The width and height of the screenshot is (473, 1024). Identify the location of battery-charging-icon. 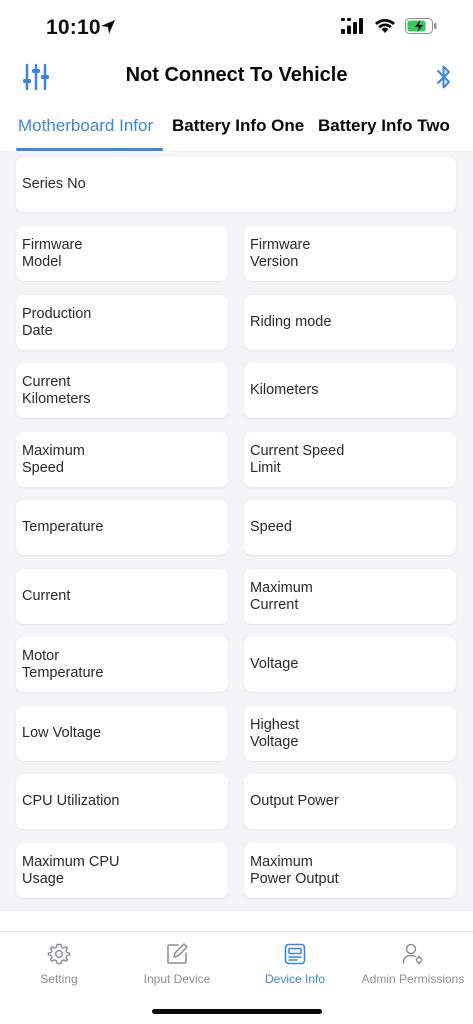
(421, 26).